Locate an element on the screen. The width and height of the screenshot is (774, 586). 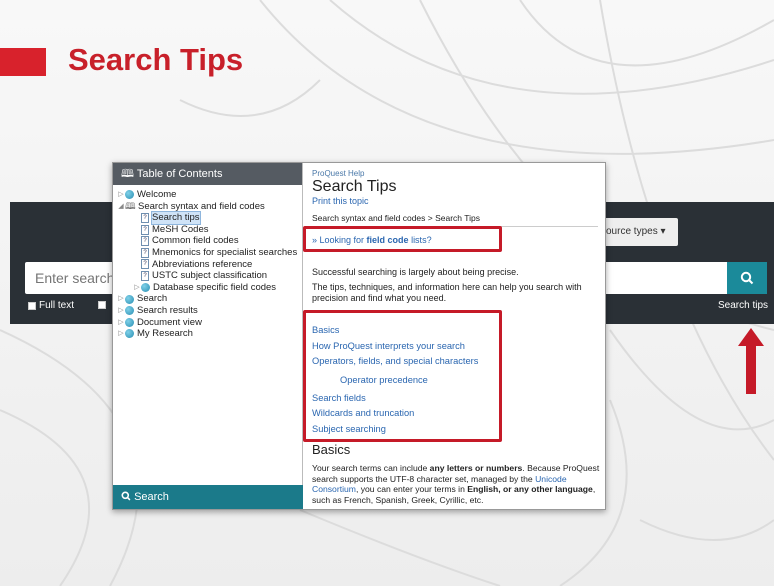
highlight-box-topic-links is located at coordinates (402, 376).